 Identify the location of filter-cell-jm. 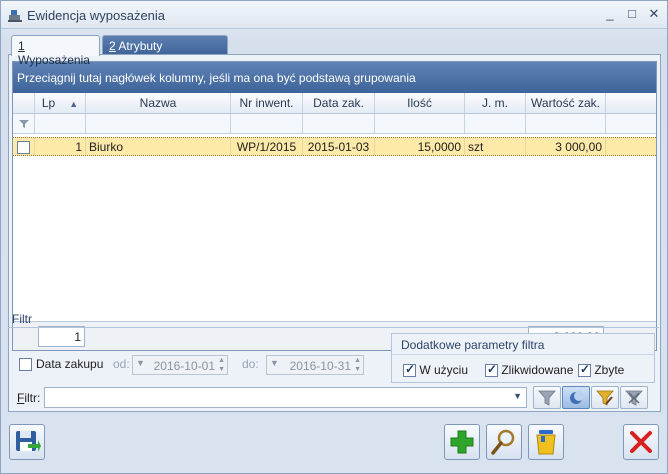
(495, 123).